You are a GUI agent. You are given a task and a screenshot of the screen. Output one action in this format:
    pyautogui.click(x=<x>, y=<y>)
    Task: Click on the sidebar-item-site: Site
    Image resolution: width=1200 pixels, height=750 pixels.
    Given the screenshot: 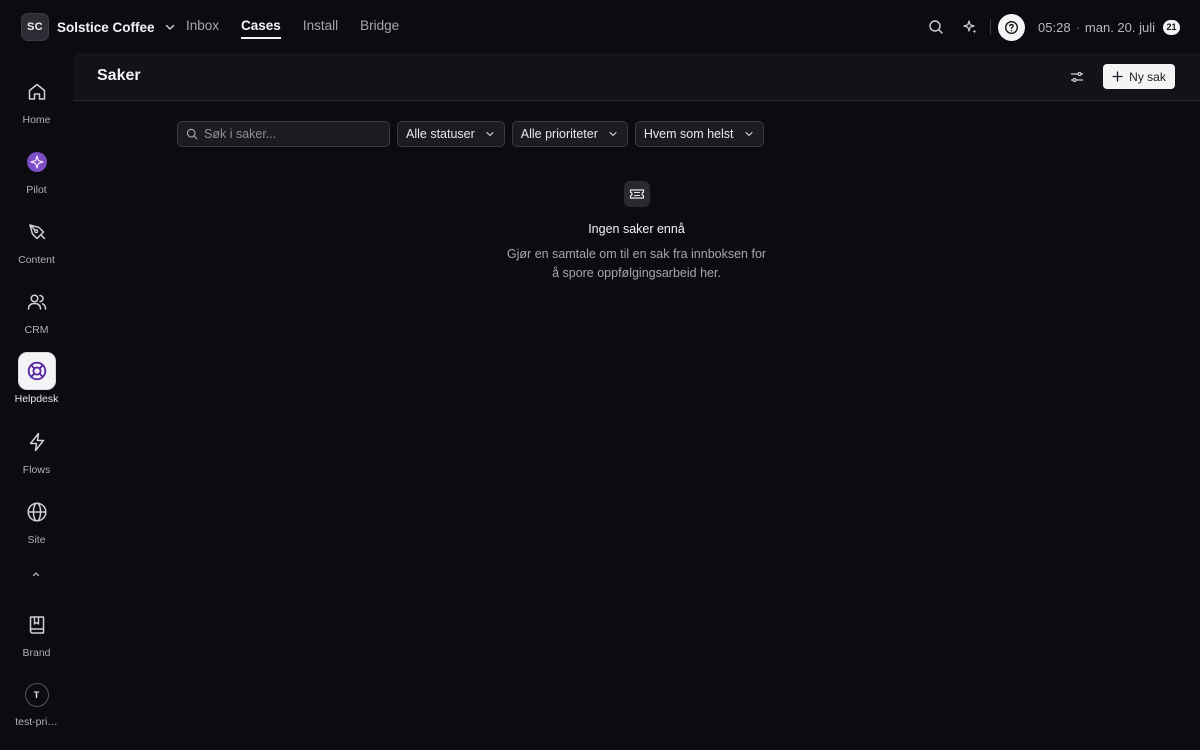 What is the action you would take?
    pyautogui.click(x=36, y=519)
    